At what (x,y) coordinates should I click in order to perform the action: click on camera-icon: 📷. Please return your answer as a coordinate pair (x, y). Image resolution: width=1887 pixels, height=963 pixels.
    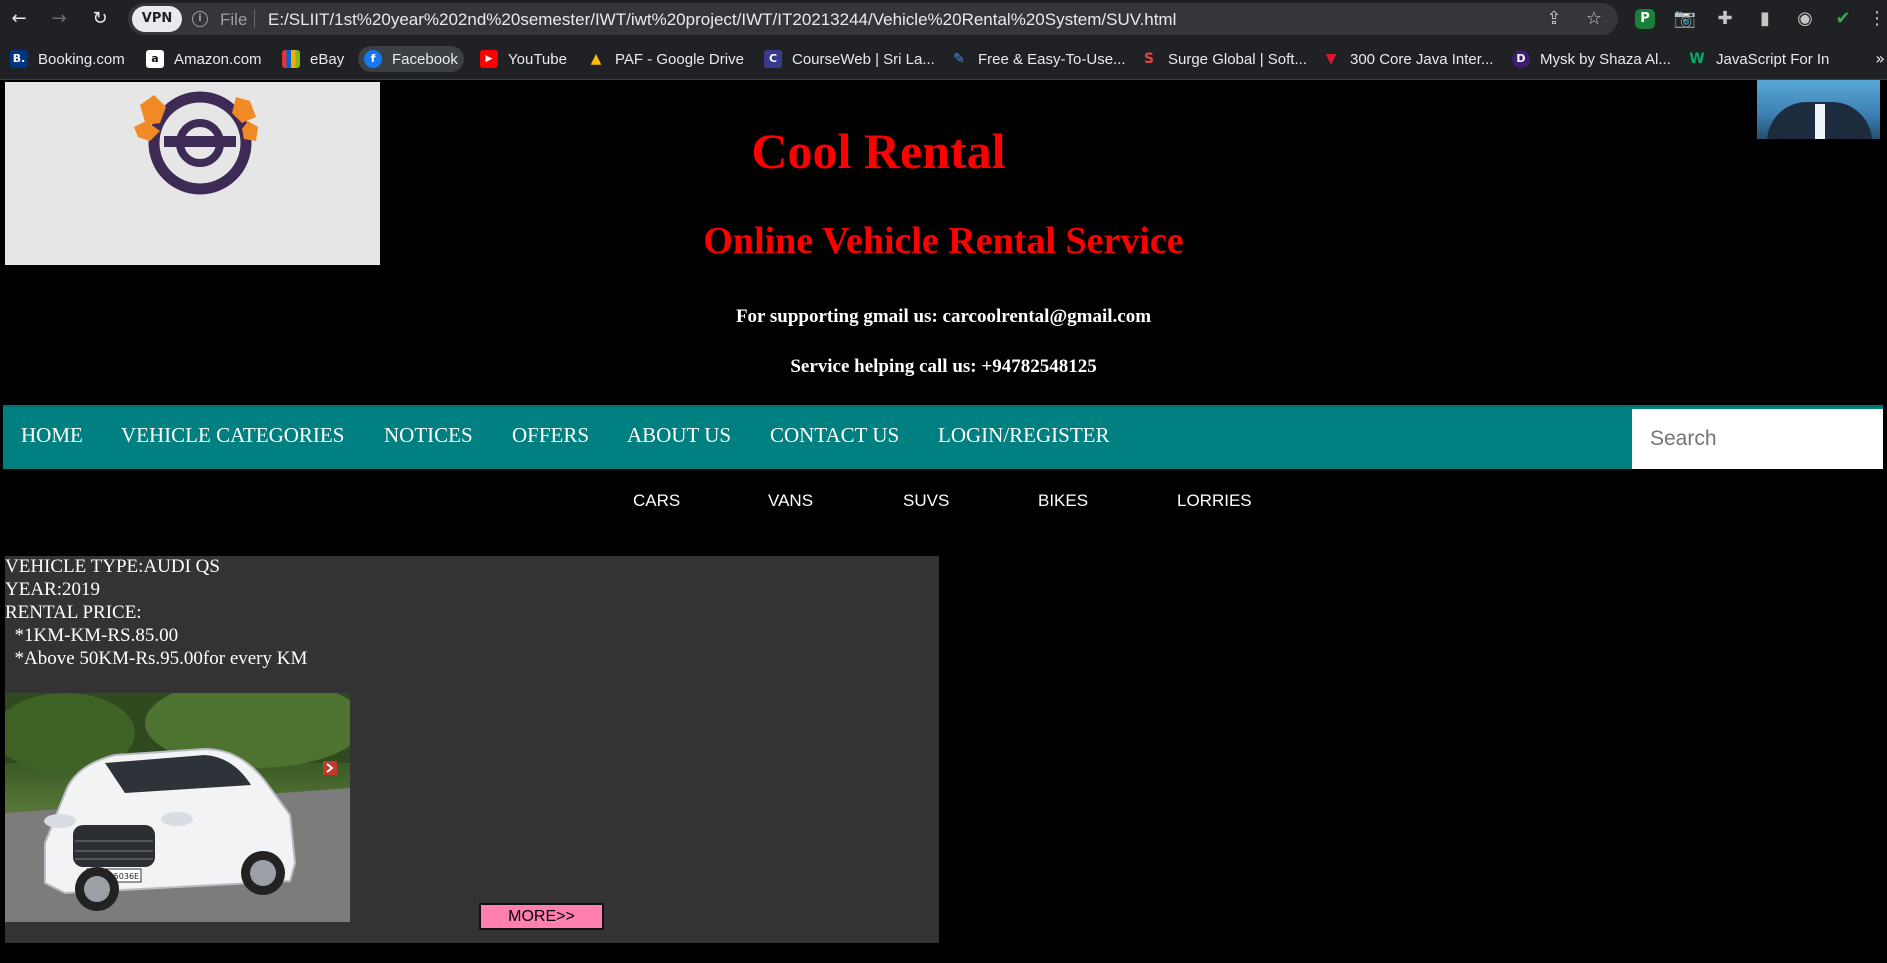
    Looking at the image, I should click on (1685, 19).